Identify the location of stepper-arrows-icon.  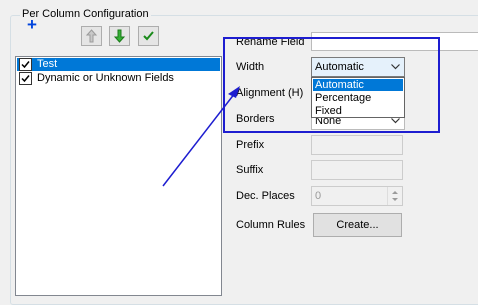
(395, 196).